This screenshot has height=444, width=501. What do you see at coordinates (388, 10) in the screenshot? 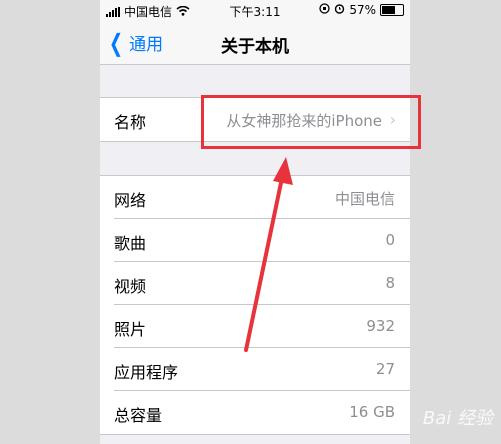
I see `battery-level` at bounding box center [388, 10].